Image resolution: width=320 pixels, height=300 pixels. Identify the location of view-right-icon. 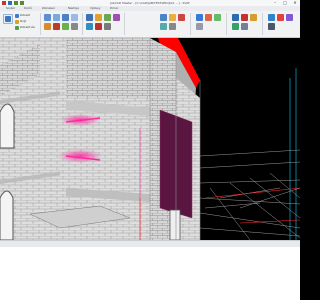
(74, 17).